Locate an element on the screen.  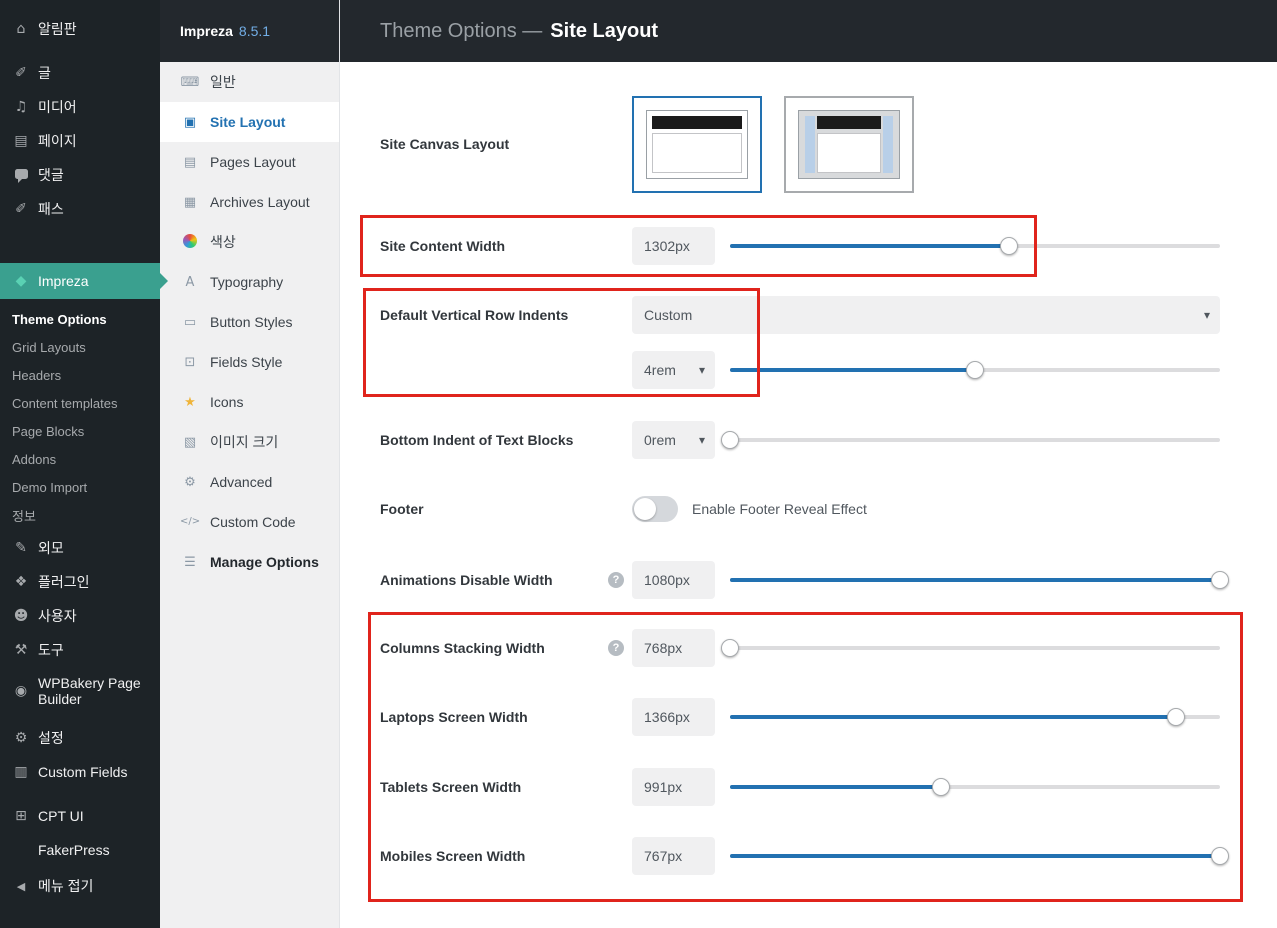
submenu-item-about: 정보 is located at coordinates (80, 515).